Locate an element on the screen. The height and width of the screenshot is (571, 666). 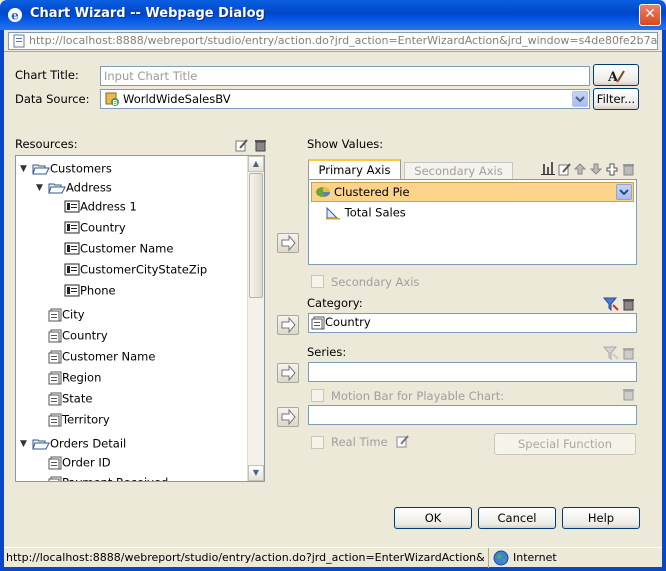
data-source-select: B WorldWideSalesBV is located at coordinates (345, 99).